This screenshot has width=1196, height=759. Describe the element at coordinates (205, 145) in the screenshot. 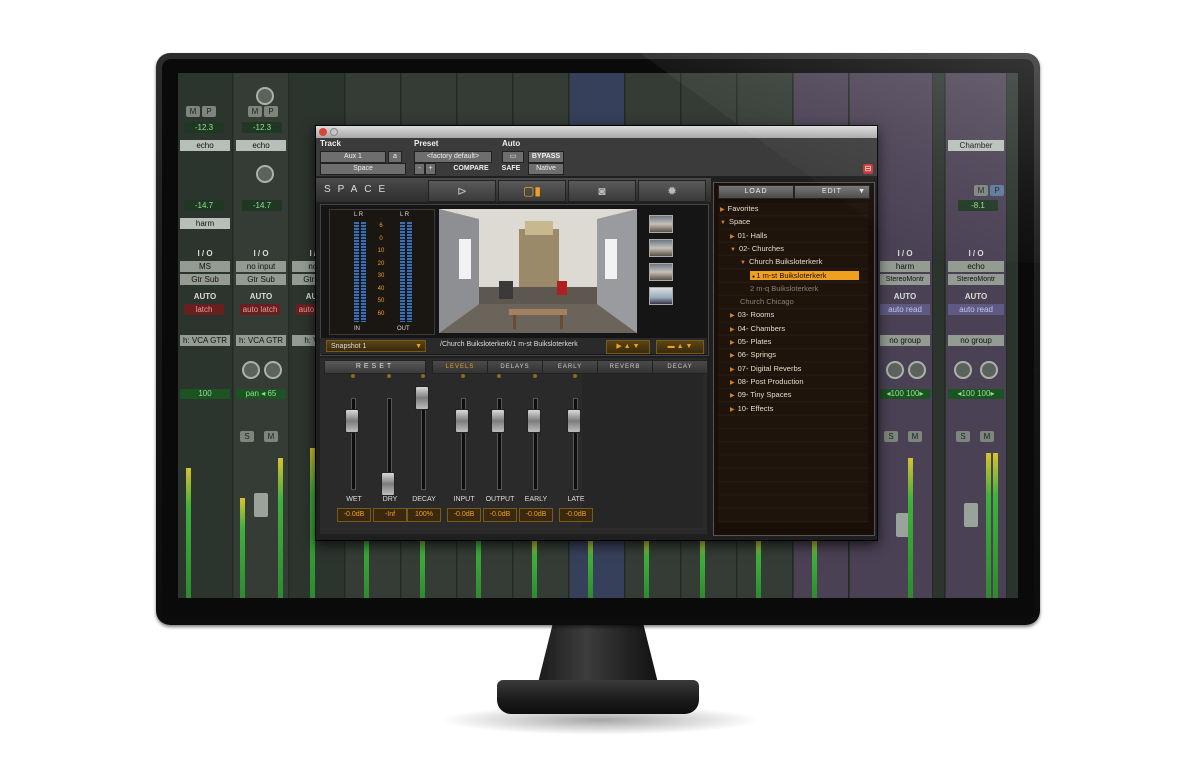

I see `send-name: echo` at that location.